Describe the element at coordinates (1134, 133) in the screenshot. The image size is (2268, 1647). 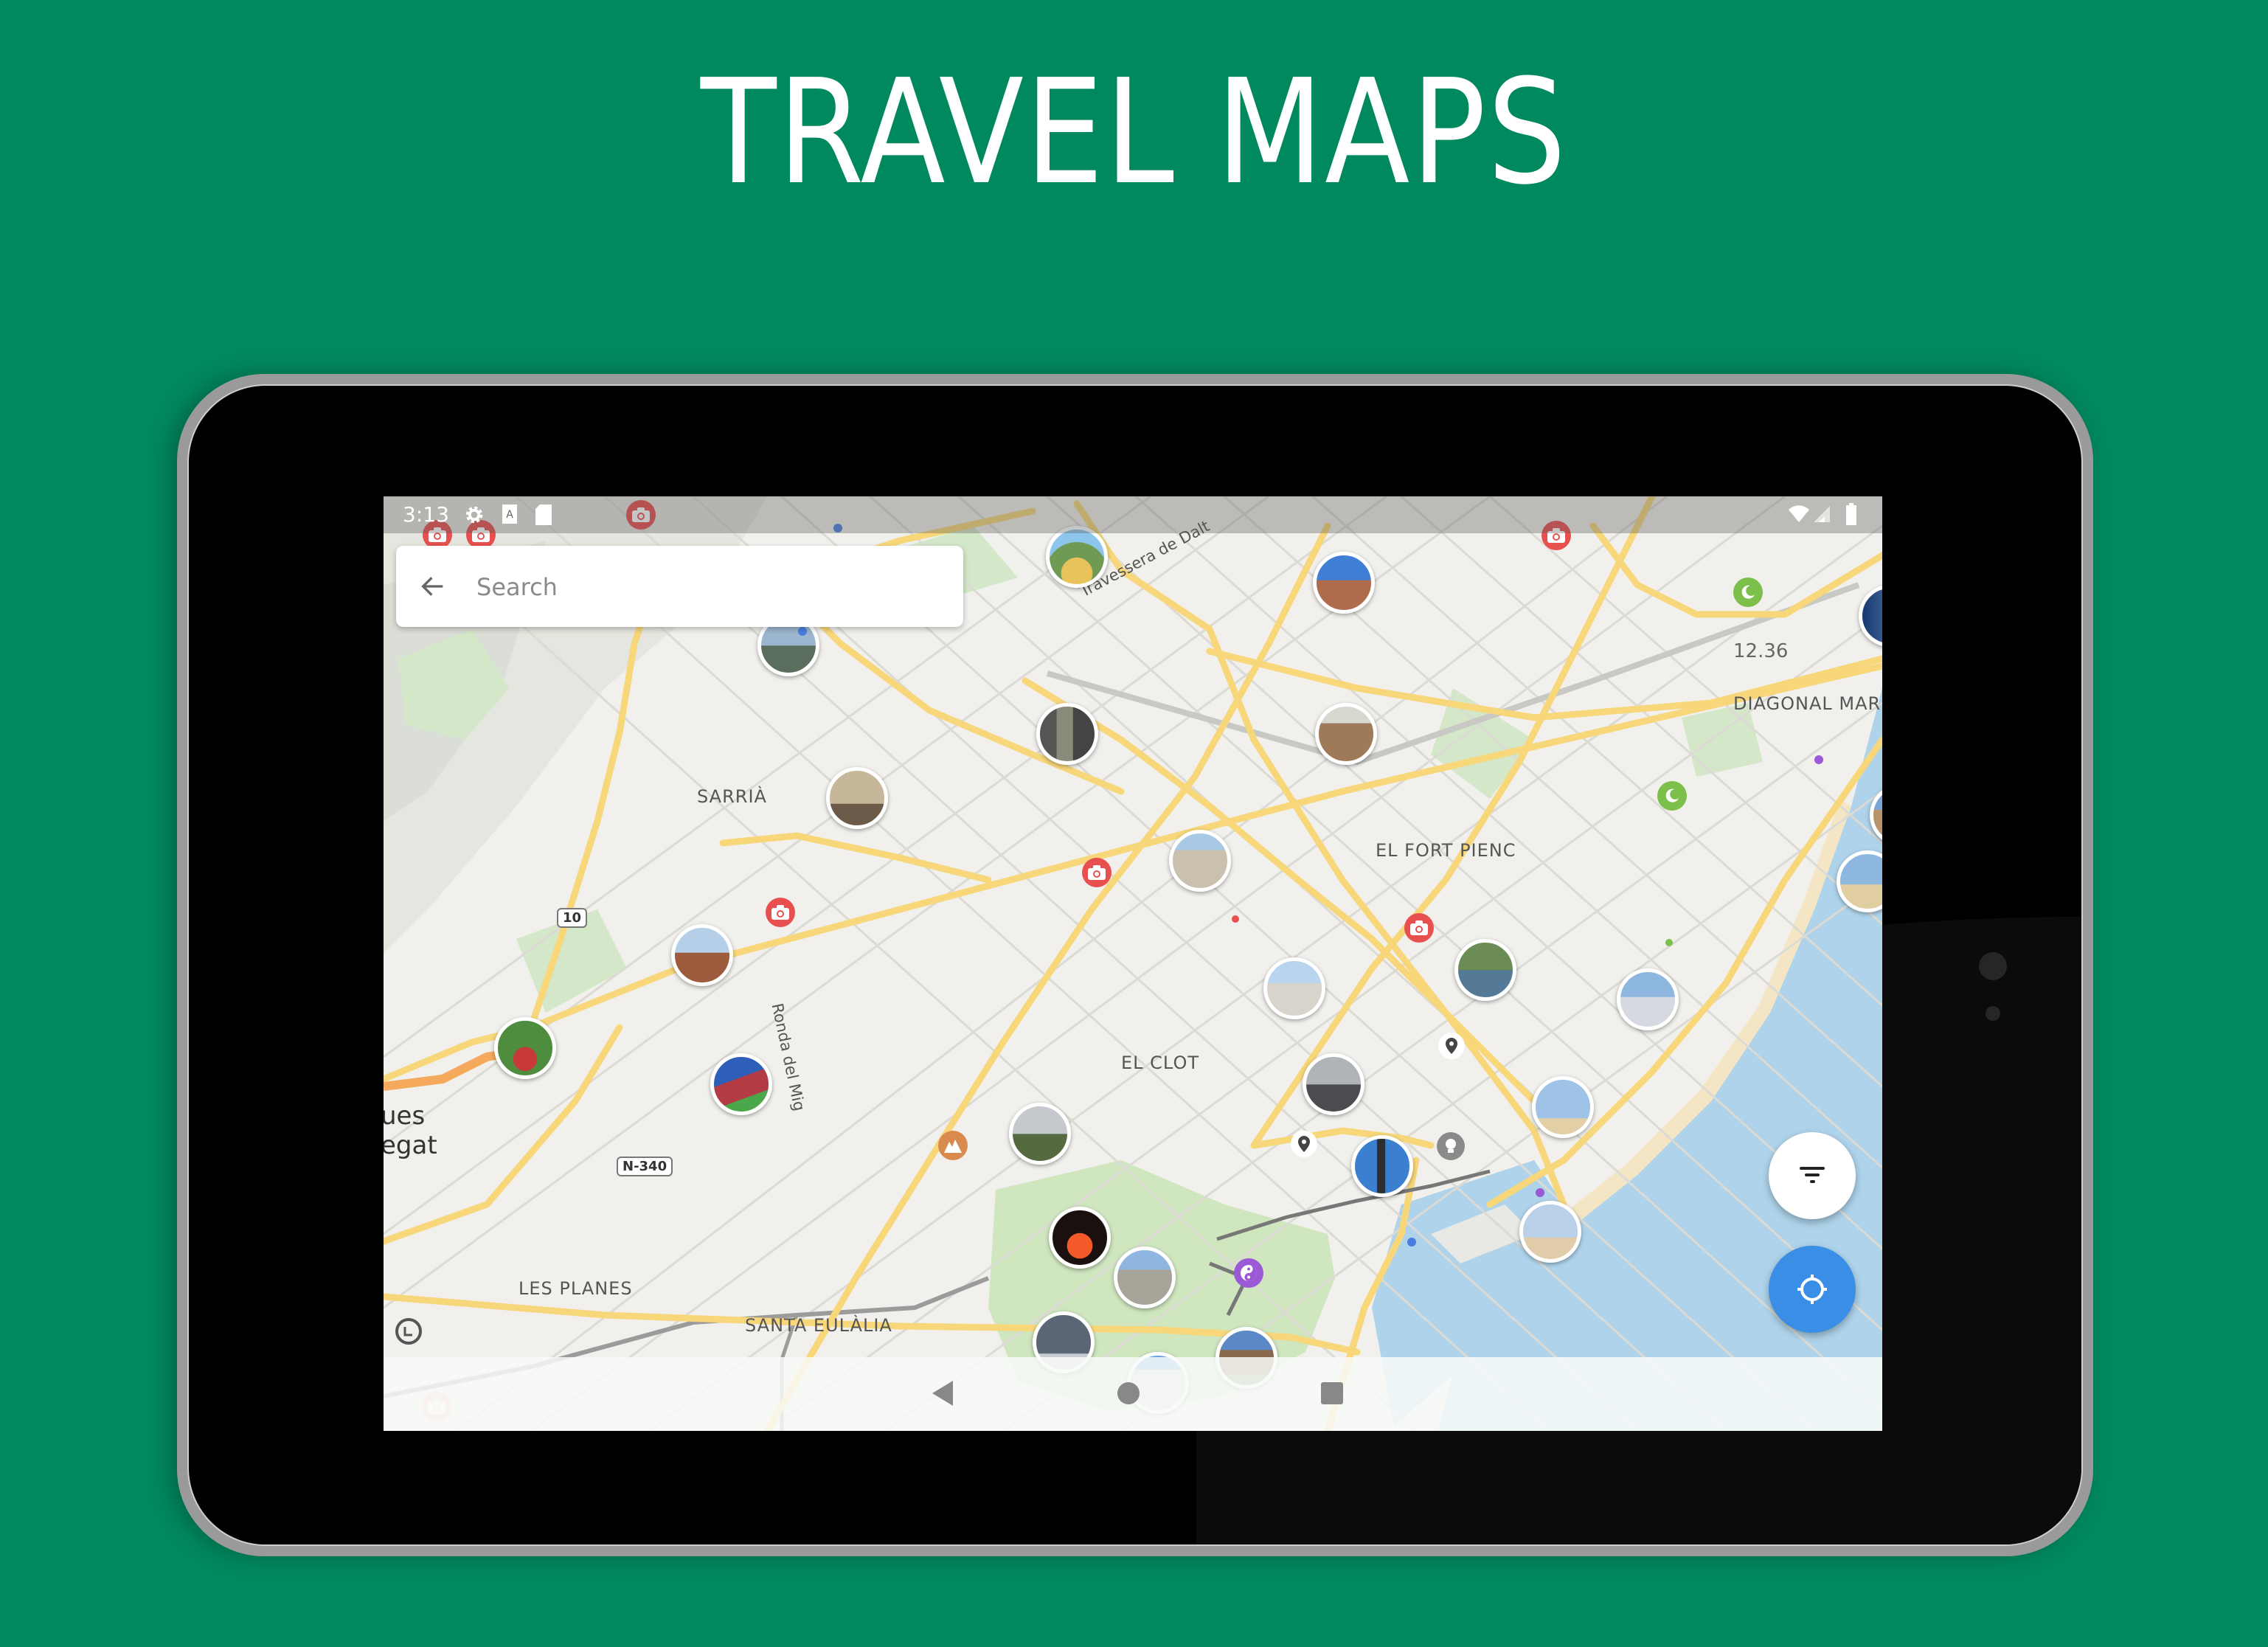
I see `banner-title: TRAVEL MAPS` at that location.